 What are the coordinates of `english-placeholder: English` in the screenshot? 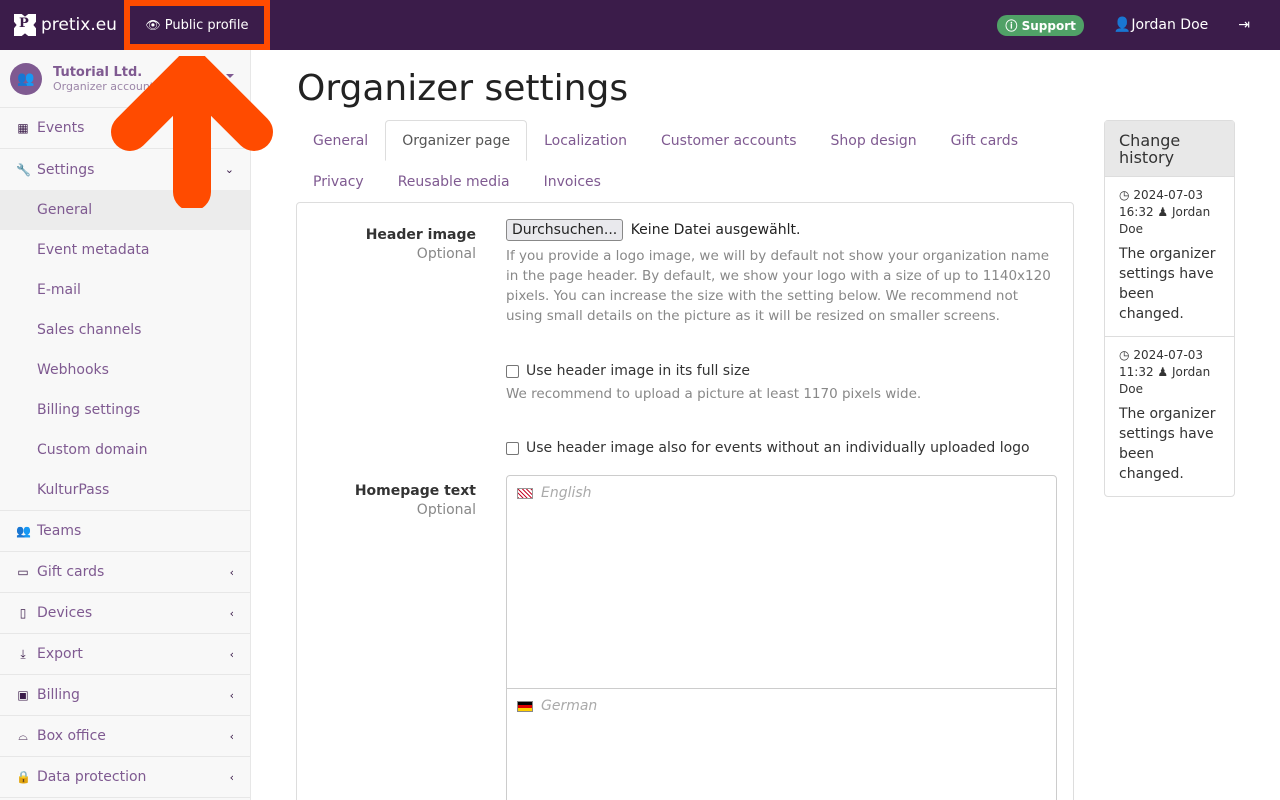 It's located at (566, 493).